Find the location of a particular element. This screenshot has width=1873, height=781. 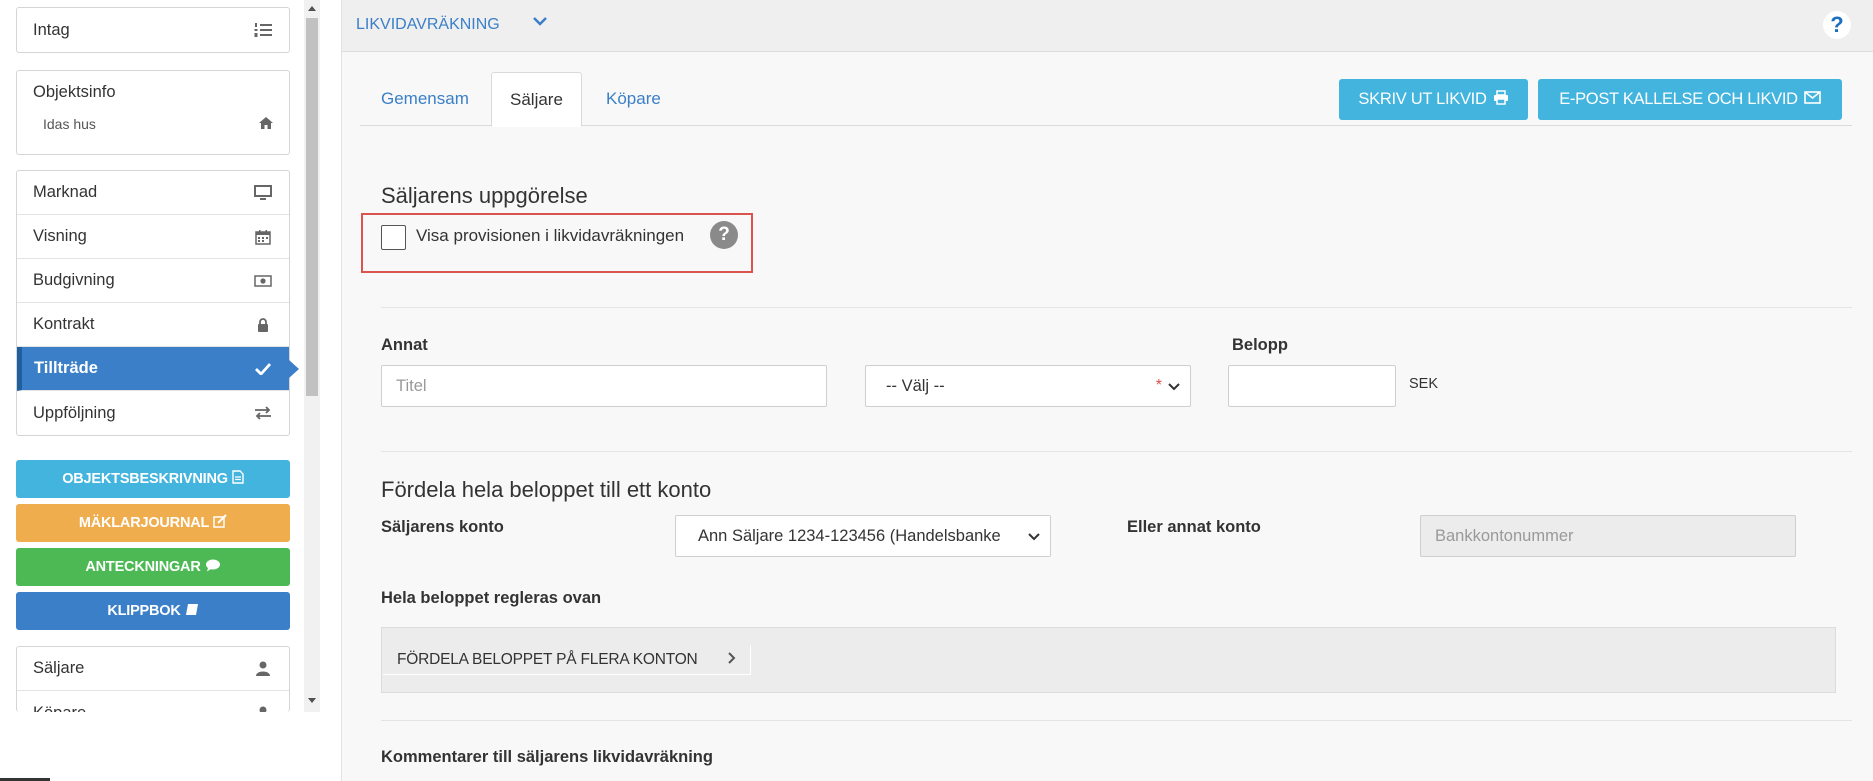

seller-account-label: Säljarens konto is located at coordinates (442, 527).